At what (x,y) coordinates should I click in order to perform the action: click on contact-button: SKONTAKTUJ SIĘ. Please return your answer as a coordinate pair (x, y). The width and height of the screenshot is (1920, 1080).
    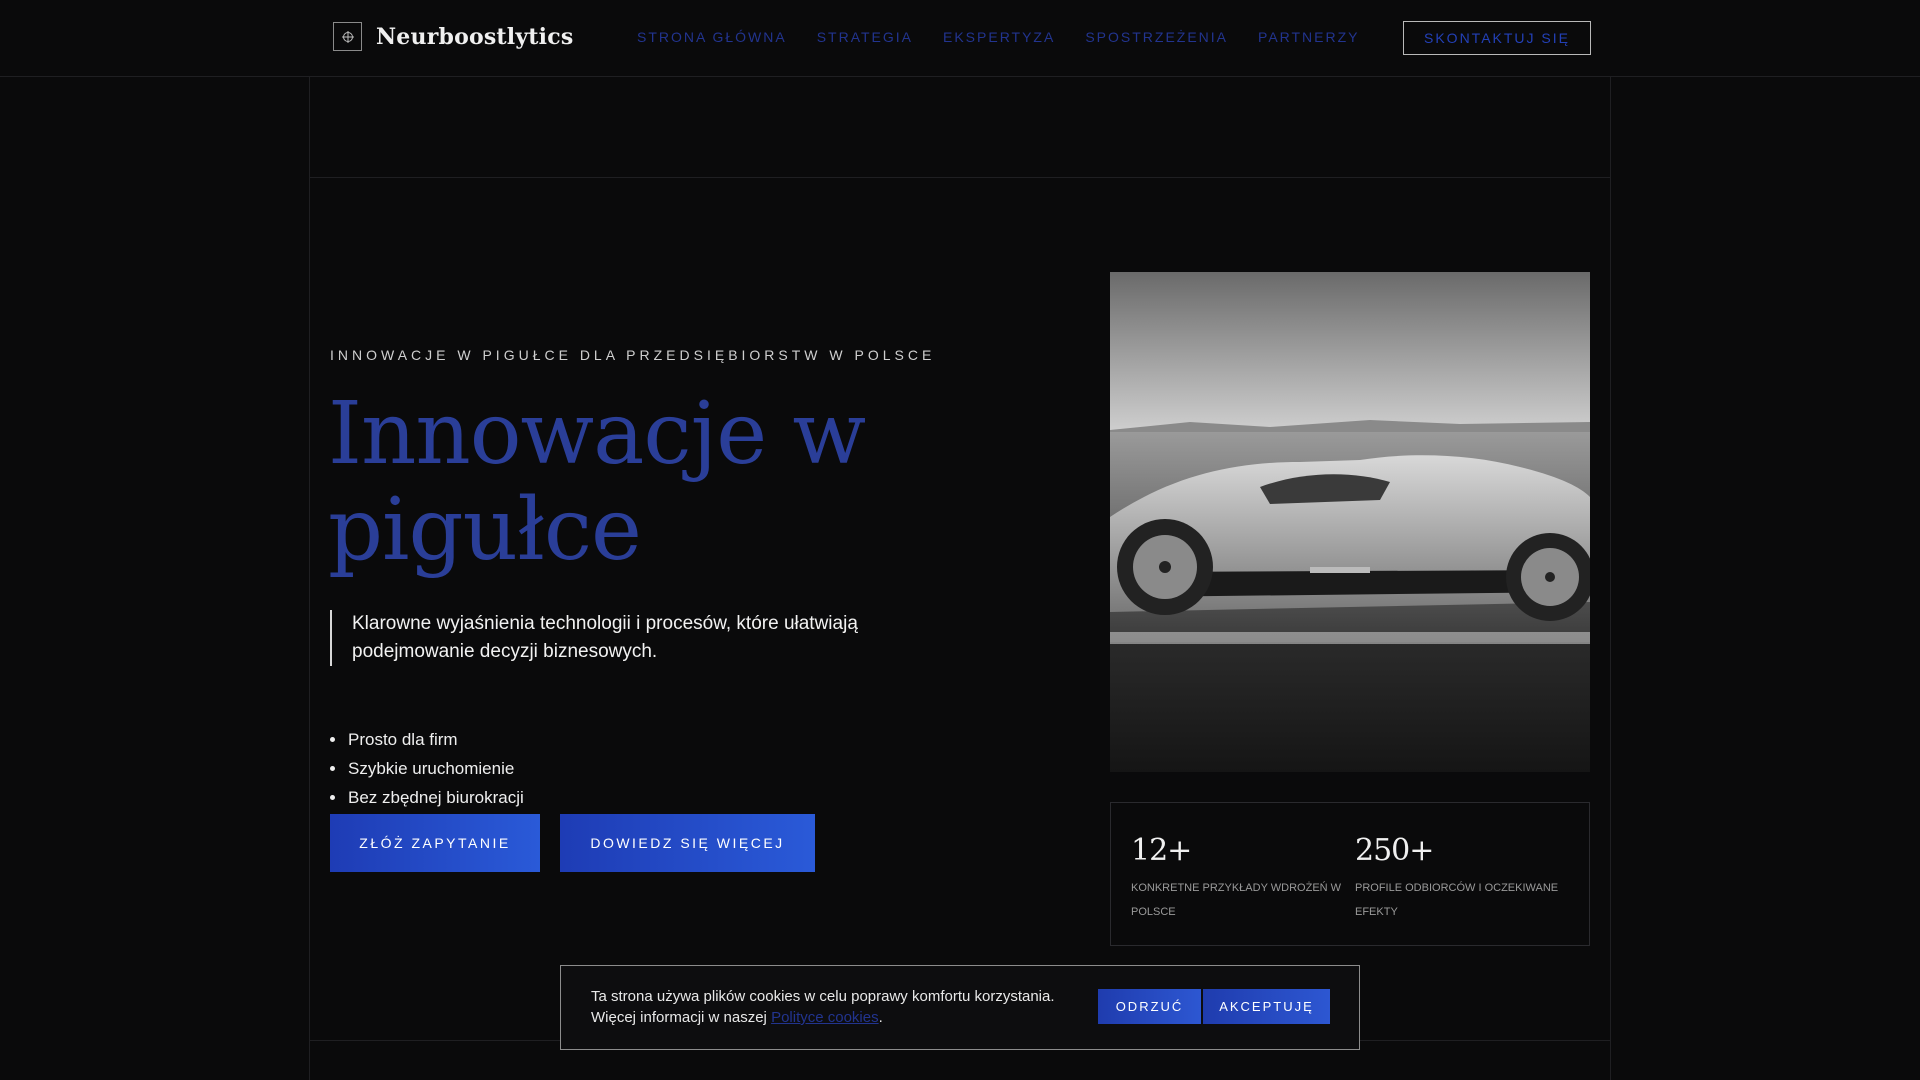
    Looking at the image, I should click on (1497, 38).